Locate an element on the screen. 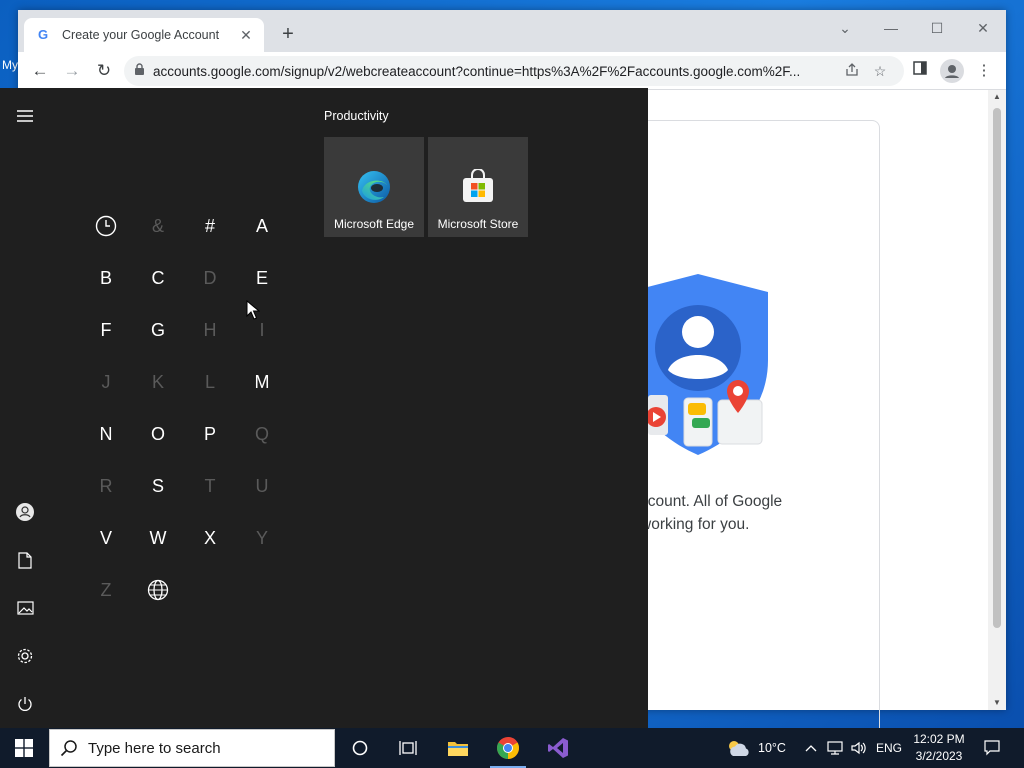 The height and width of the screenshot is (768, 1024). jump-letter-a: A is located at coordinates (262, 226).